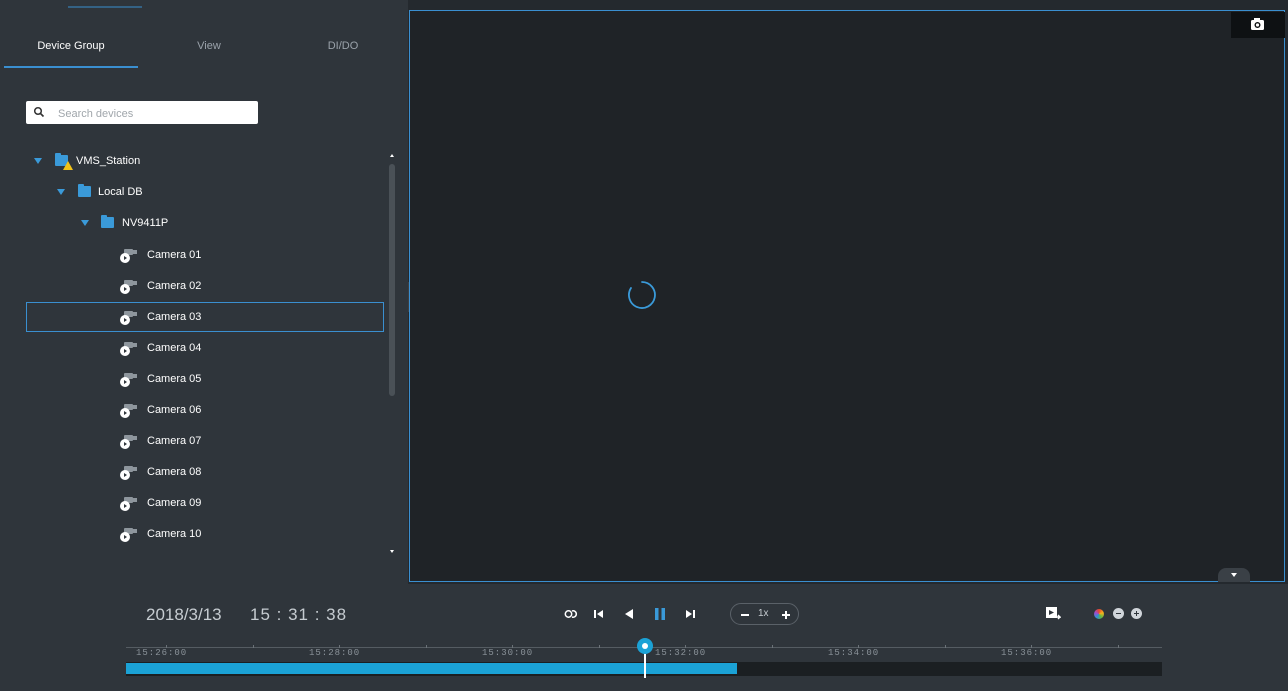  I want to click on loading-spinner-icon, so click(642, 295).